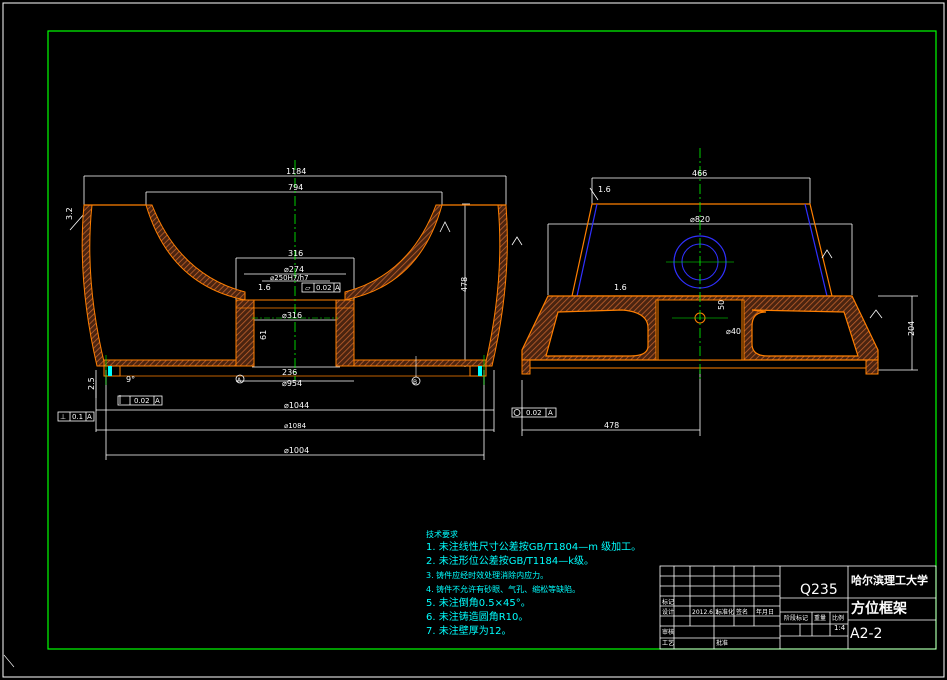  I want to click on r-dim-chamfer-top: 1.6, so click(604, 189).